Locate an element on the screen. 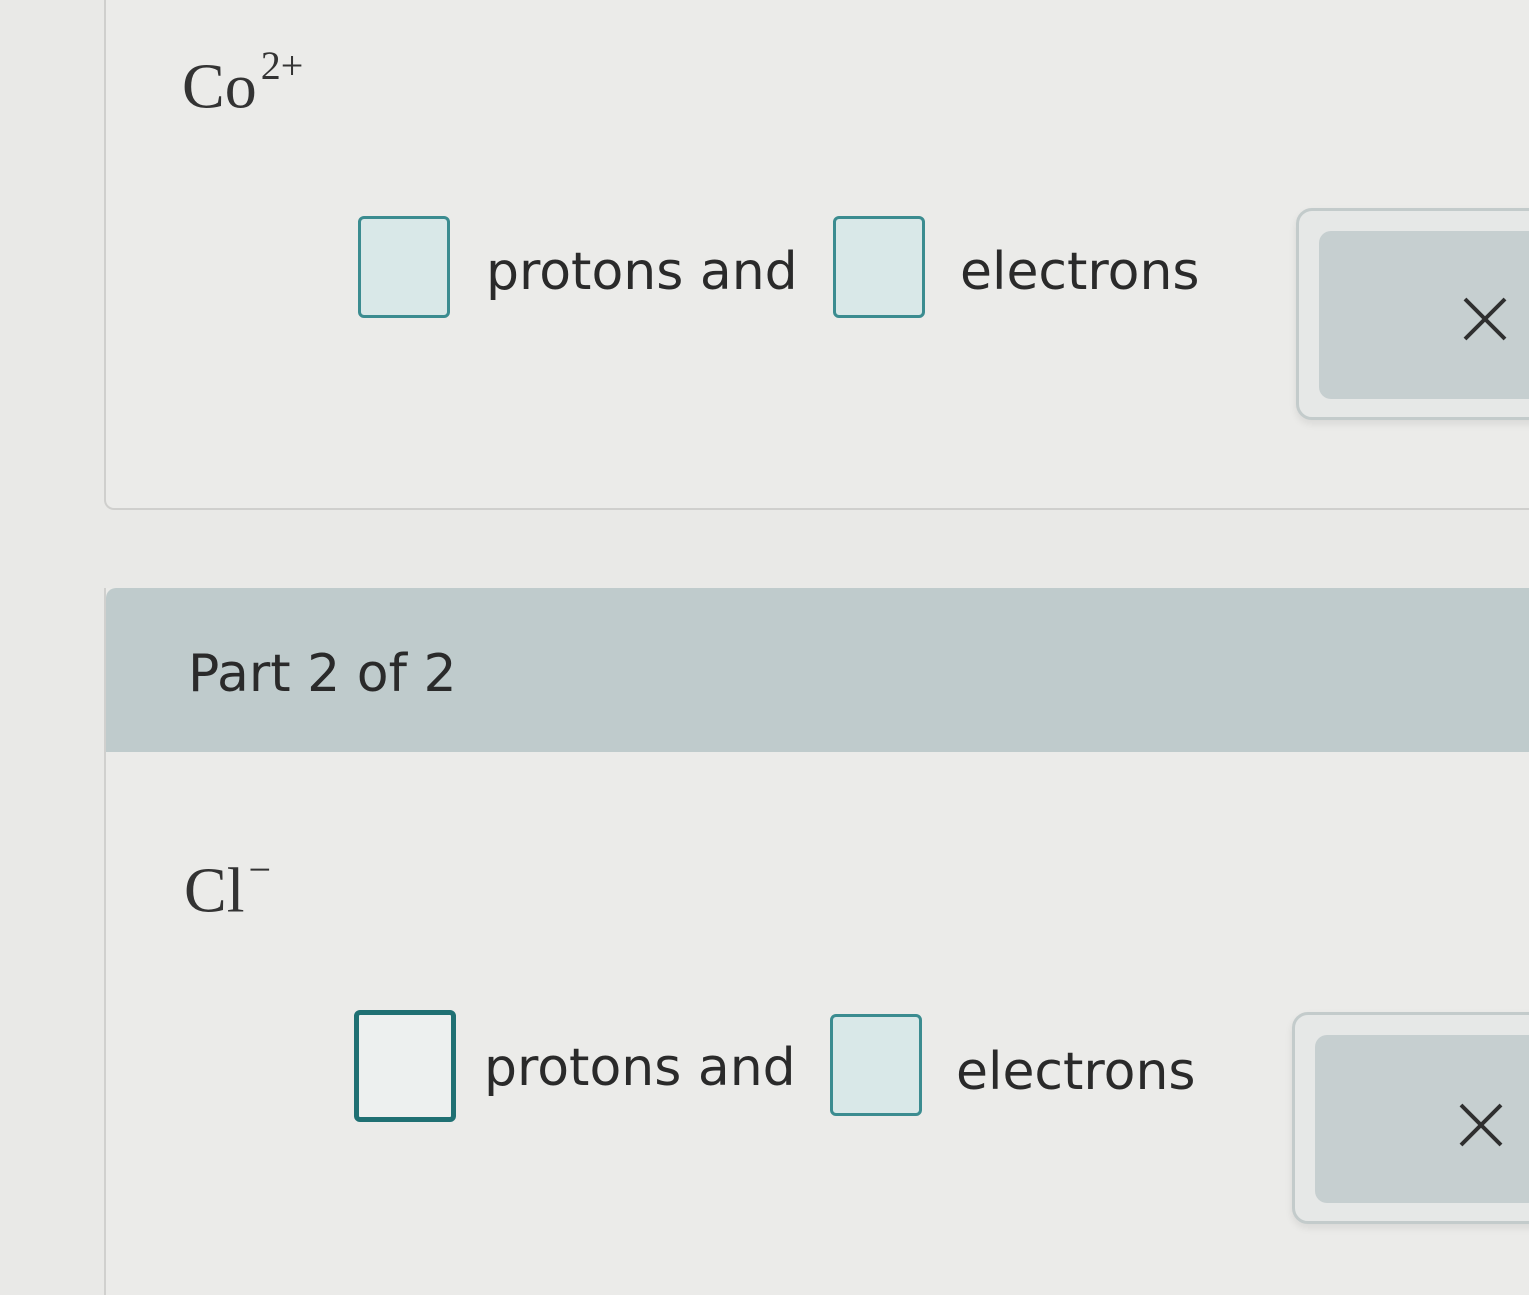  part1-feedback-panel is located at coordinates (1412, 314).